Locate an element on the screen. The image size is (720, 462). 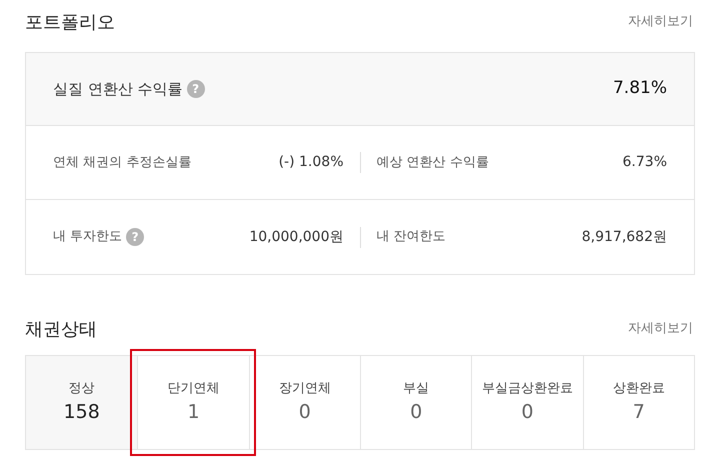
metric-label: 예상 연환산 수익률 is located at coordinates (432, 163).